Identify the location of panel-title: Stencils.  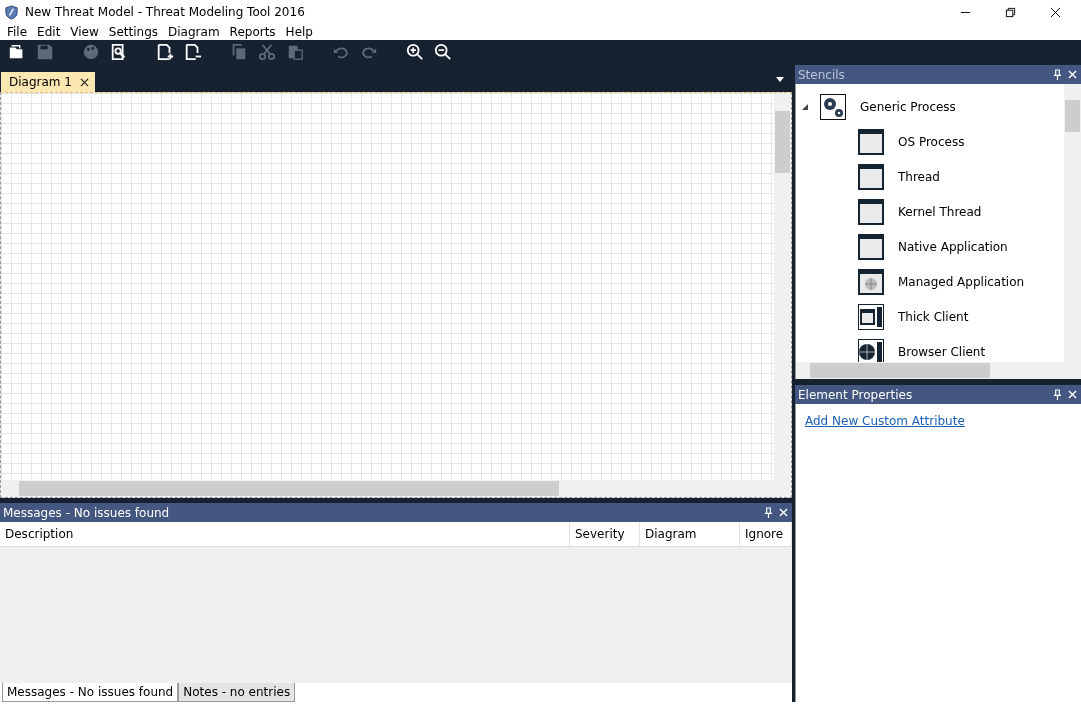
(821, 74).